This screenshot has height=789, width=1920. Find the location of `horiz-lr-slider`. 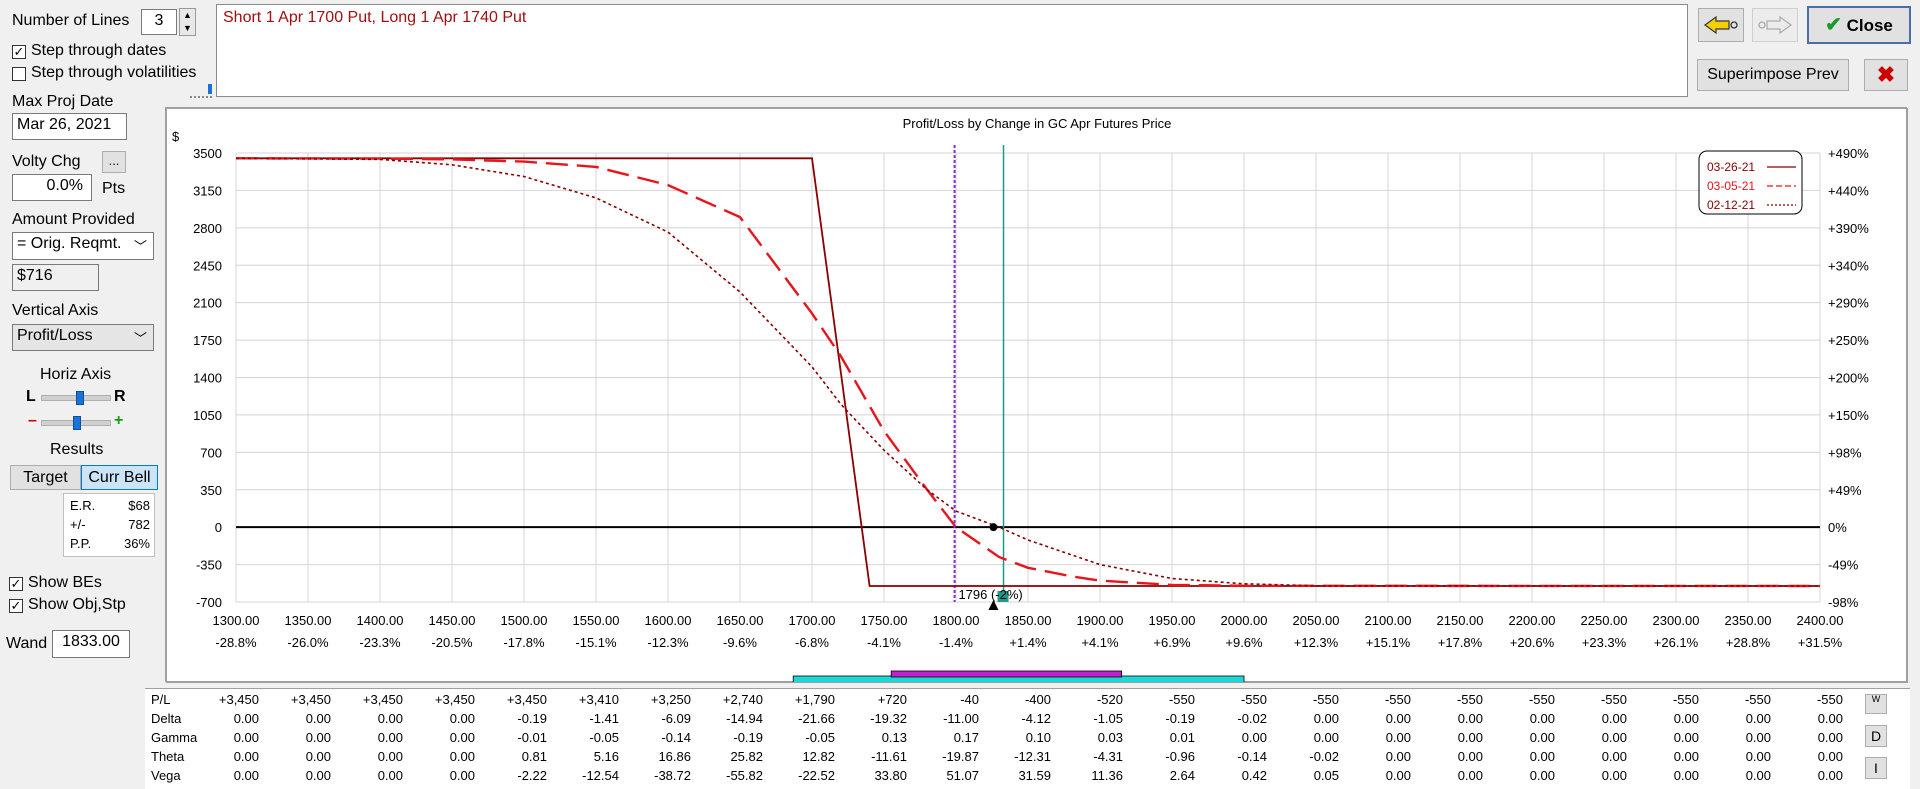

horiz-lr-slider is located at coordinates (76, 398).